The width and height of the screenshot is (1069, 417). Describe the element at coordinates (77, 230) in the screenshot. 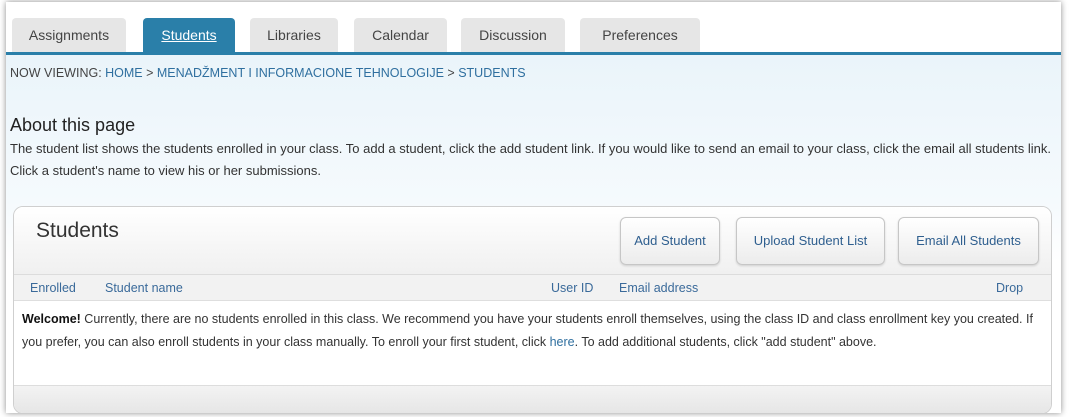

I see `panel-title: Students` at that location.